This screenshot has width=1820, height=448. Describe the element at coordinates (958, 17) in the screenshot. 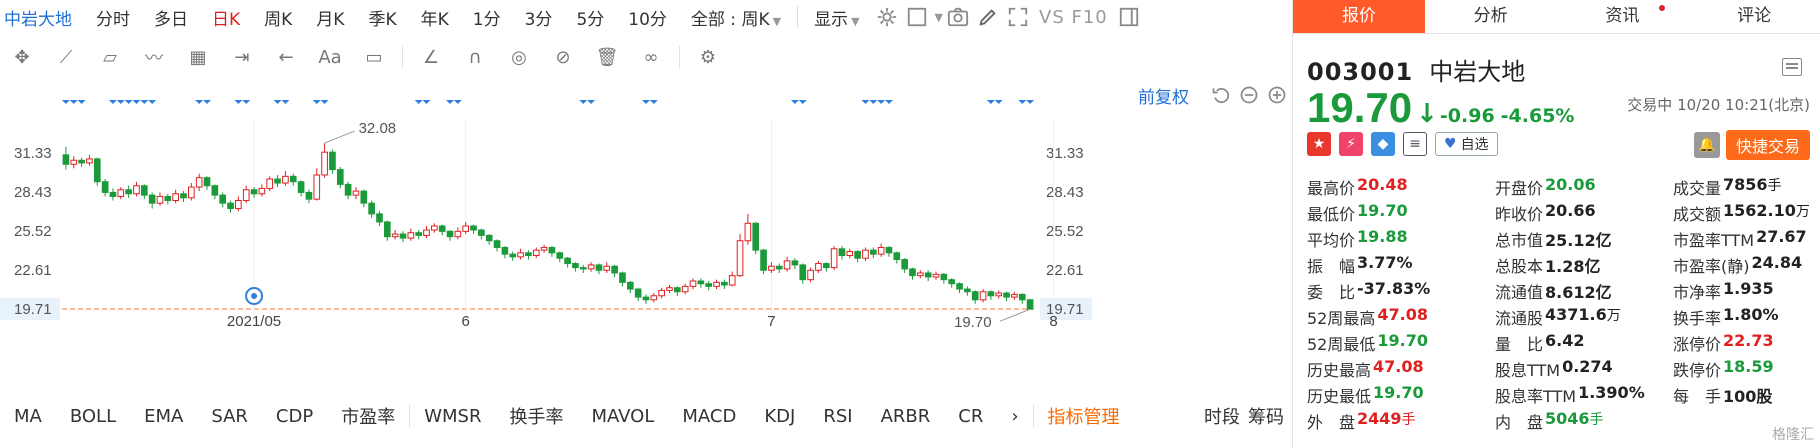

I see `camera-icon` at that location.